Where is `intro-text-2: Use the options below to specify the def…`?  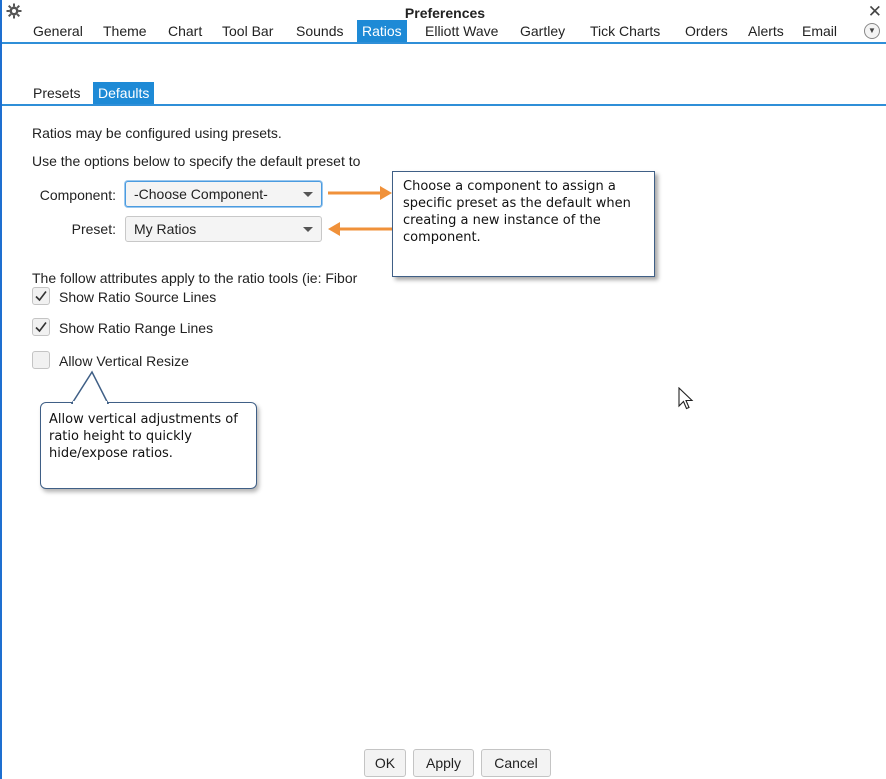
intro-text-2: Use the options below to specify the def… is located at coordinates (196, 161).